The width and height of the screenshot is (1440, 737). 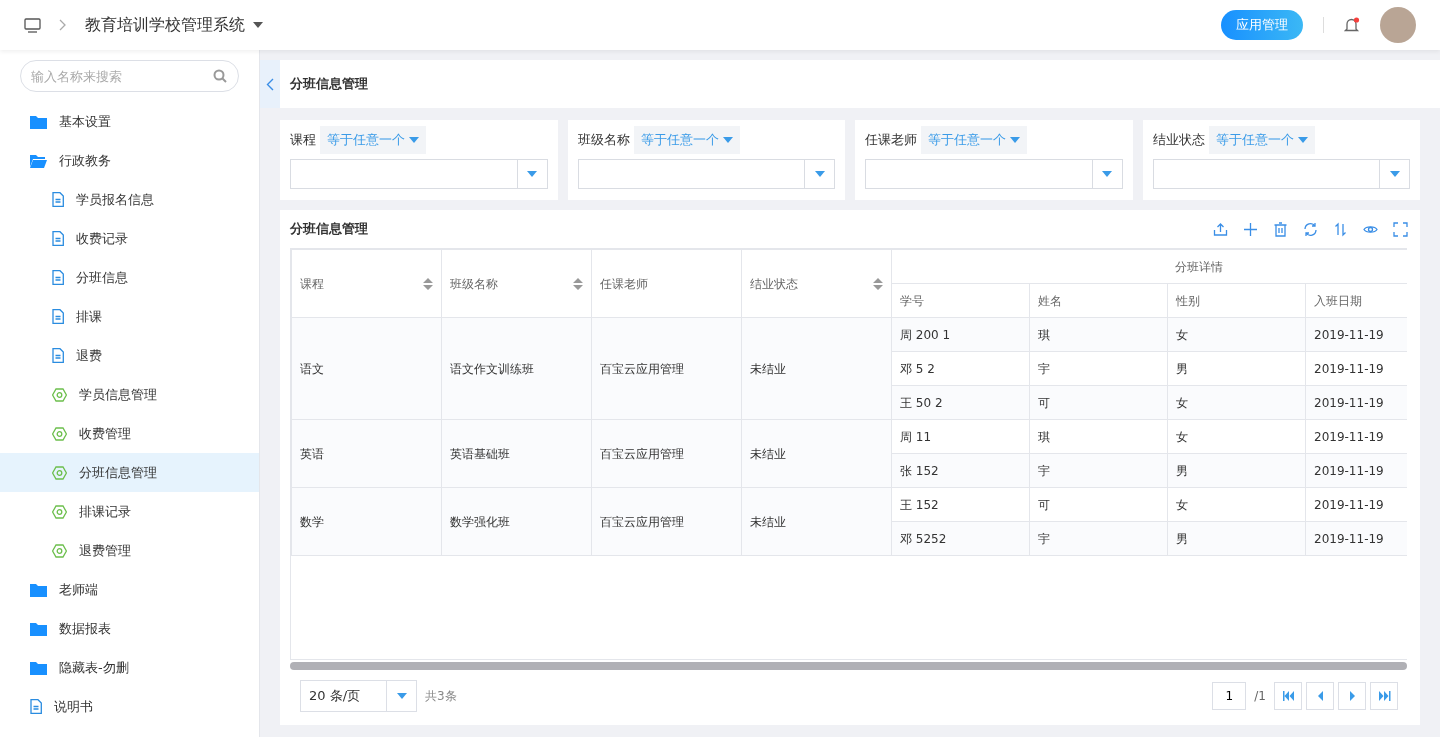 I want to click on table-cell: 英语, so click(x=366, y=453).